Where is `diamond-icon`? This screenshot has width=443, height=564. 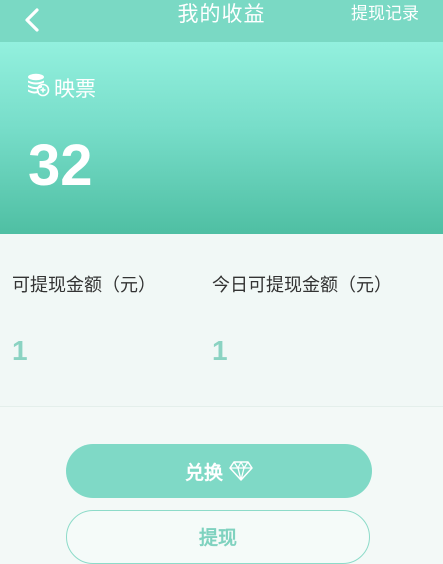
diamond-icon is located at coordinates (241, 471).